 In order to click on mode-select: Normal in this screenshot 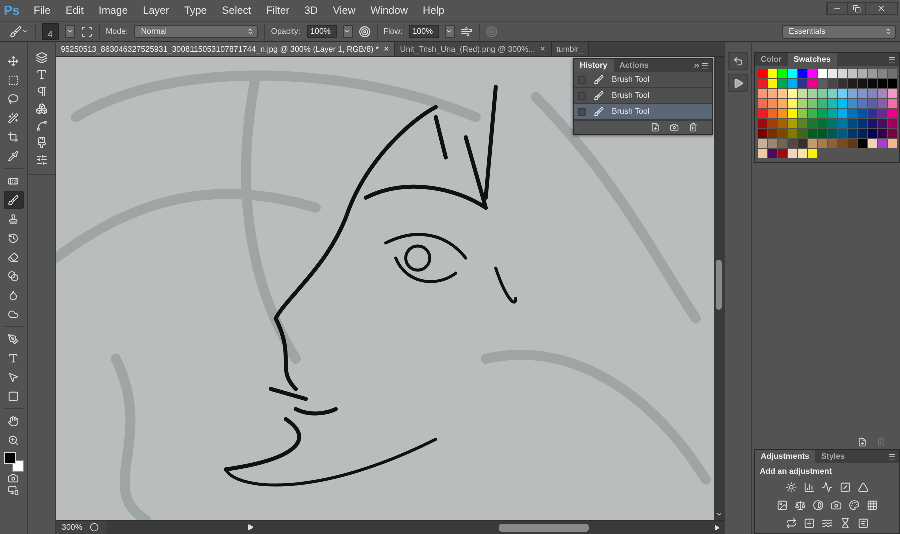, I will do `click(196, 31)`.